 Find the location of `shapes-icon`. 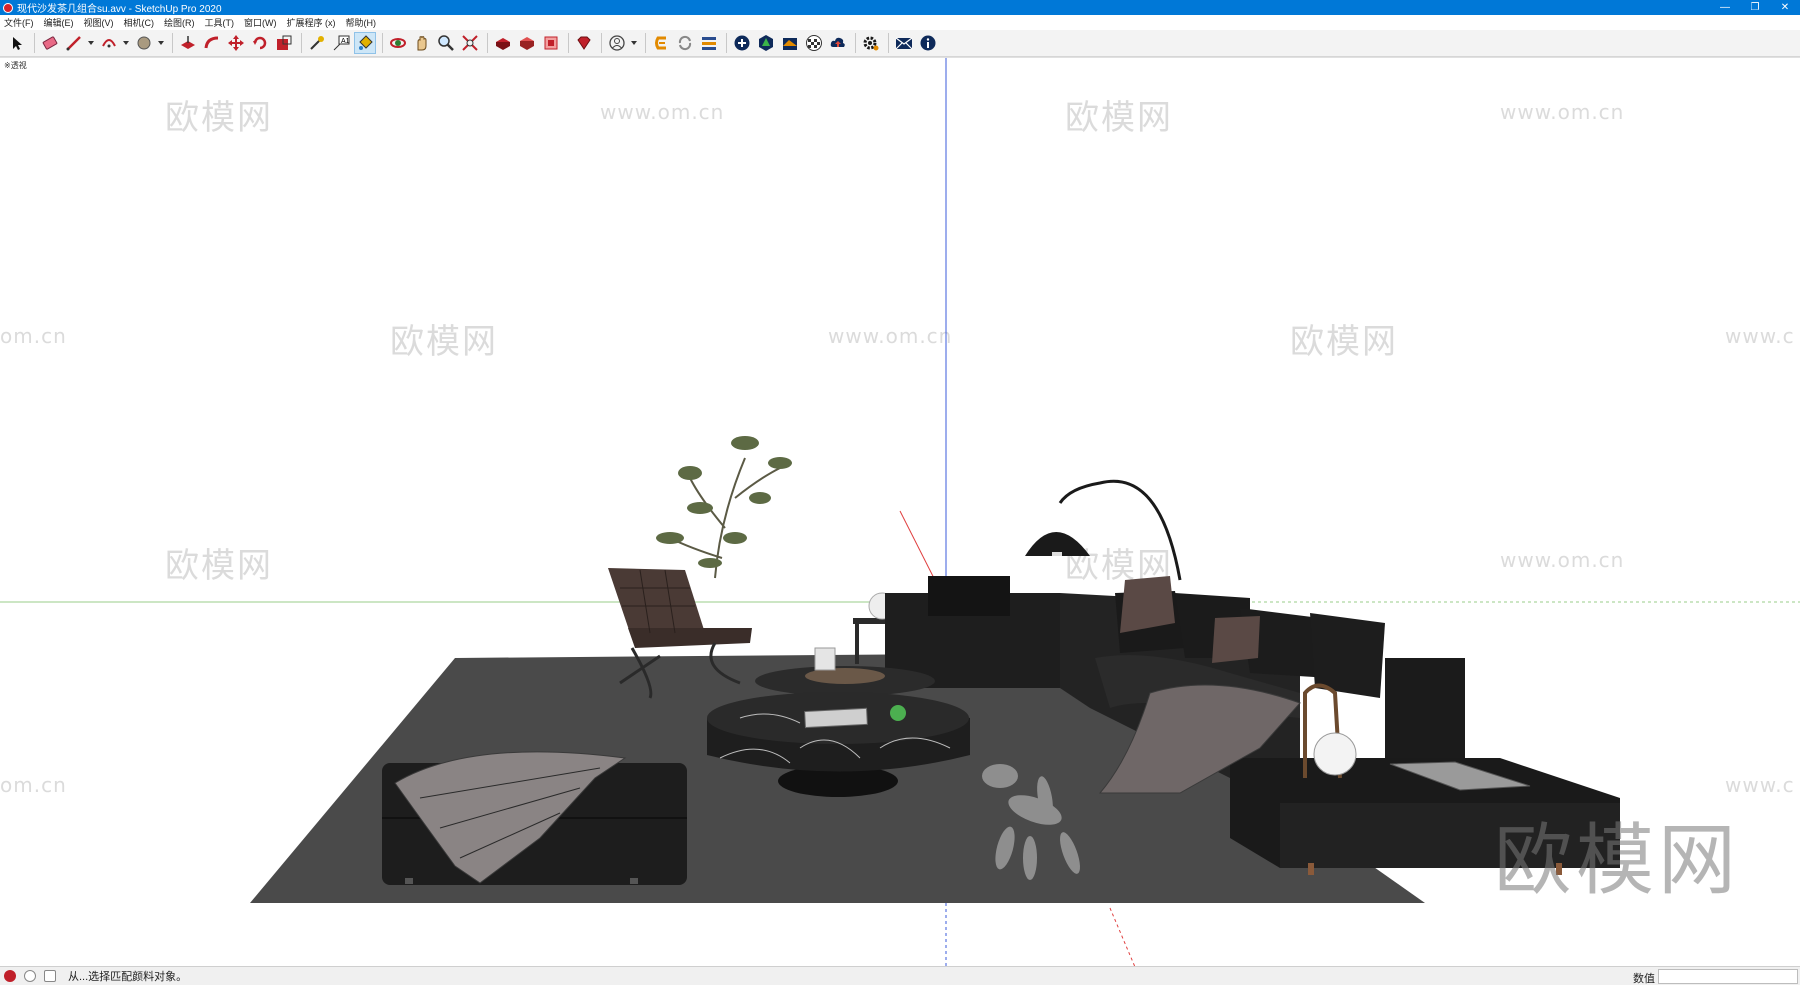

shapes-icon is located at coordinates (144, 43).